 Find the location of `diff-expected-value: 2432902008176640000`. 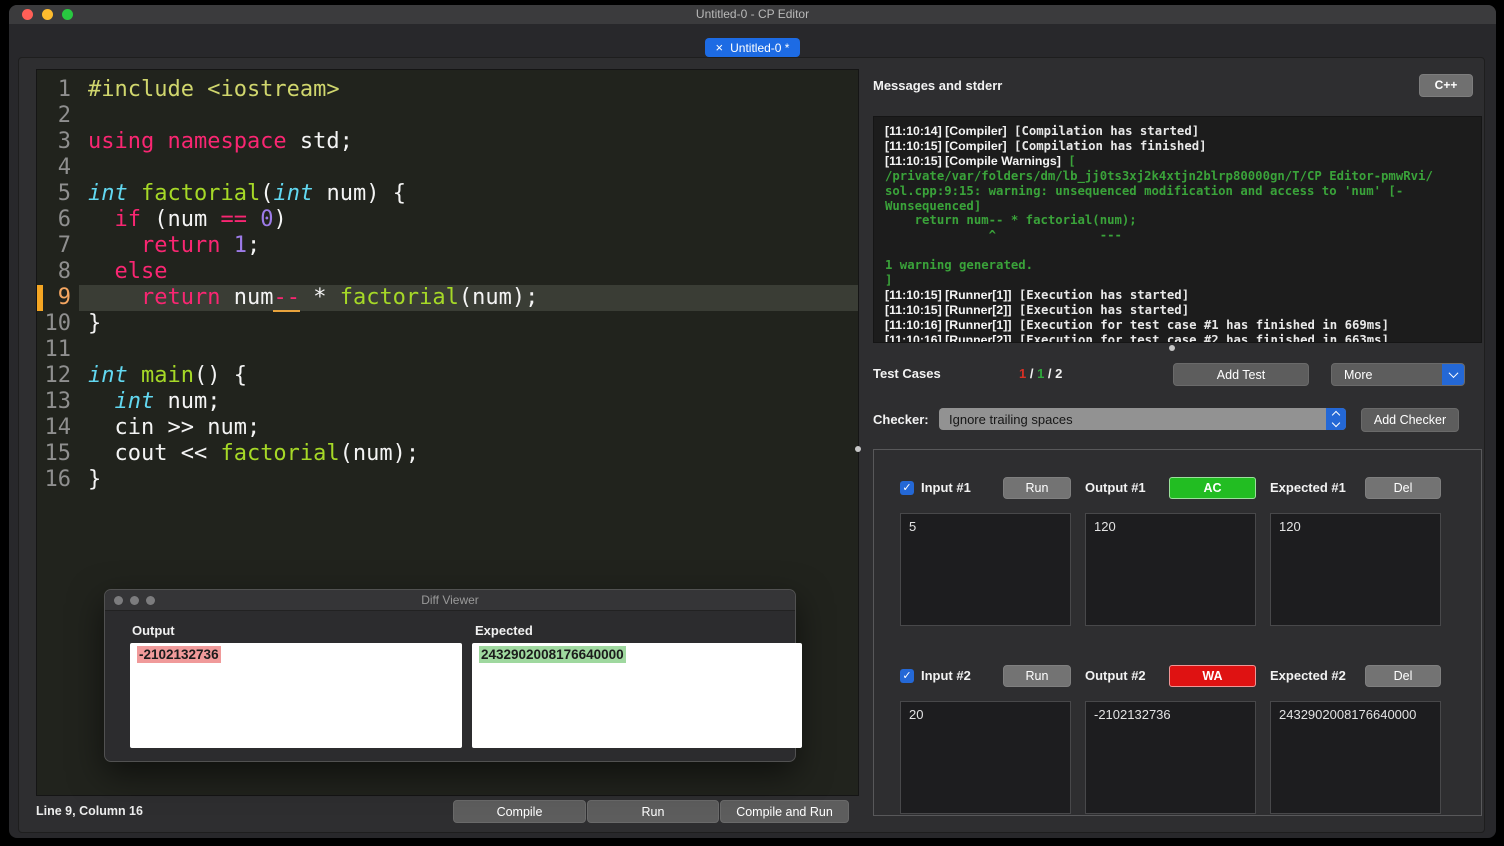

diff-expected-value: 2432902008176640000 is located at coordinates (552, 654).